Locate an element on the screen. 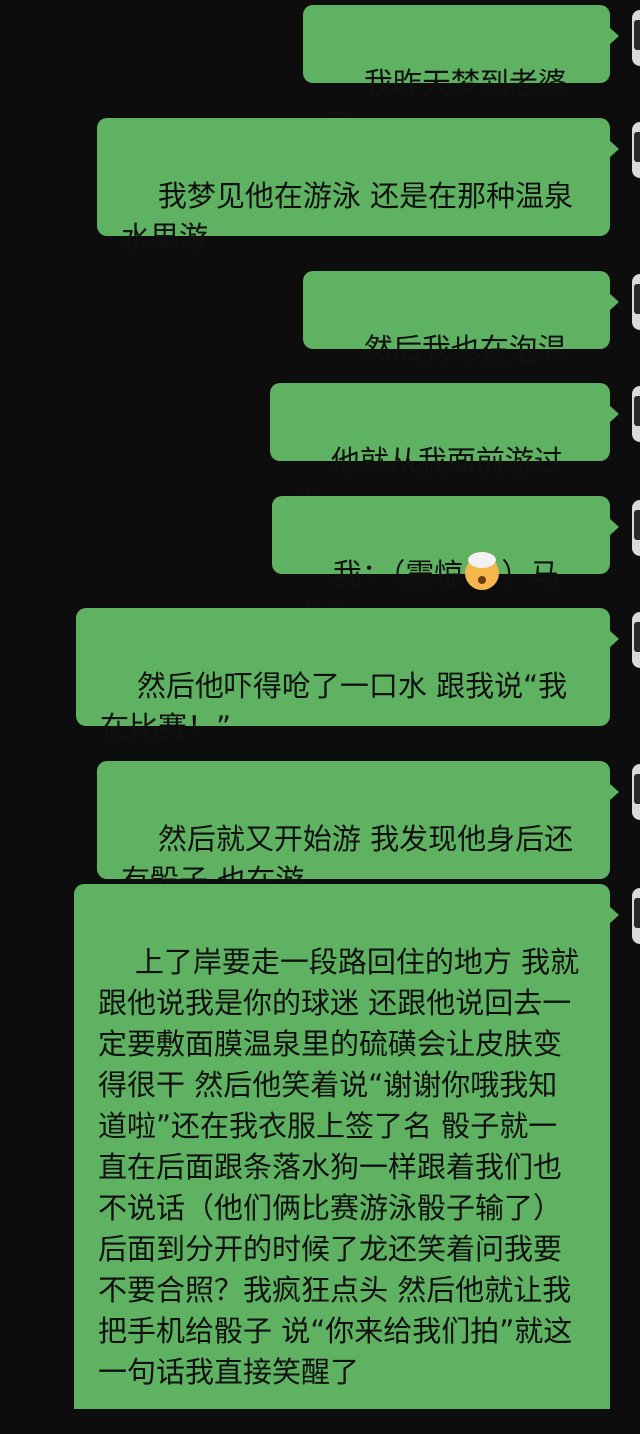 Image resolution: width=640 pixels, height=1434 pixels. exploding-head-emoji is located at coordinates (482, 571).